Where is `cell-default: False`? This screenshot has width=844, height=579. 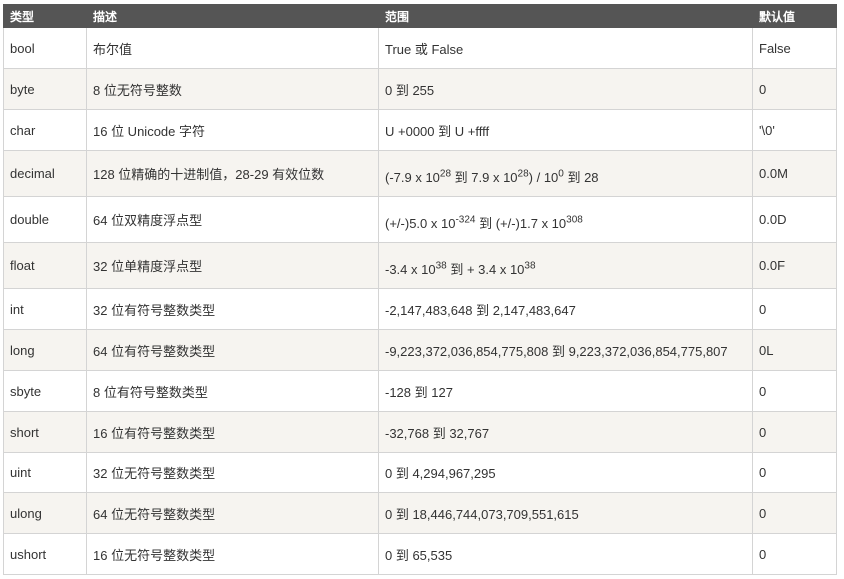
cell-default: False is located at coordinates (794, 48).